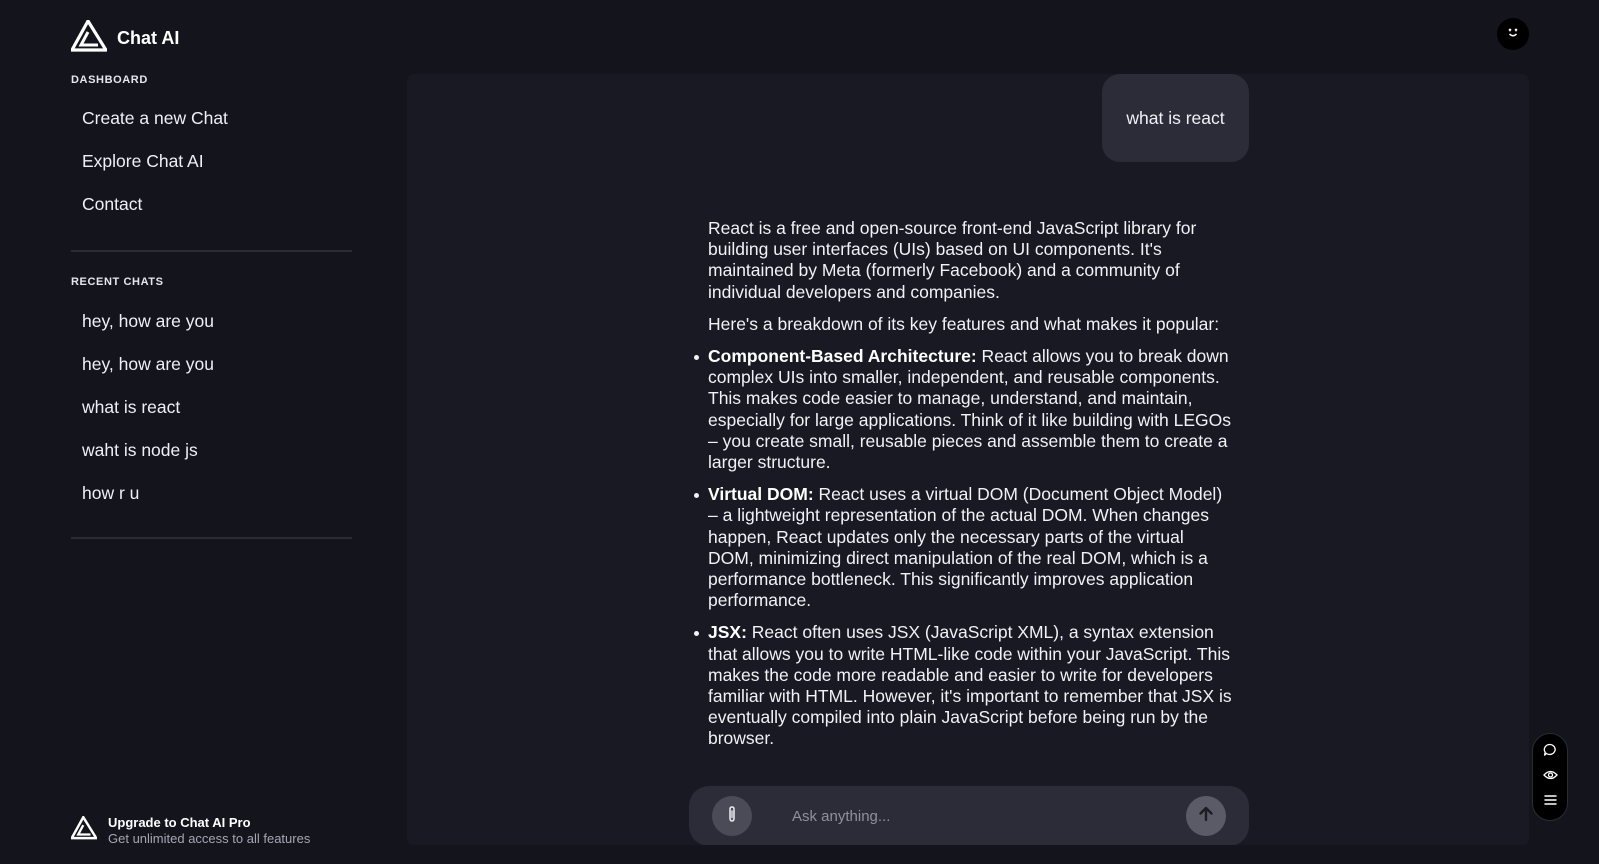 The height and width of the screenshot is (864, 1599). I want to click on floating-toolbar, so click(1550, 777).